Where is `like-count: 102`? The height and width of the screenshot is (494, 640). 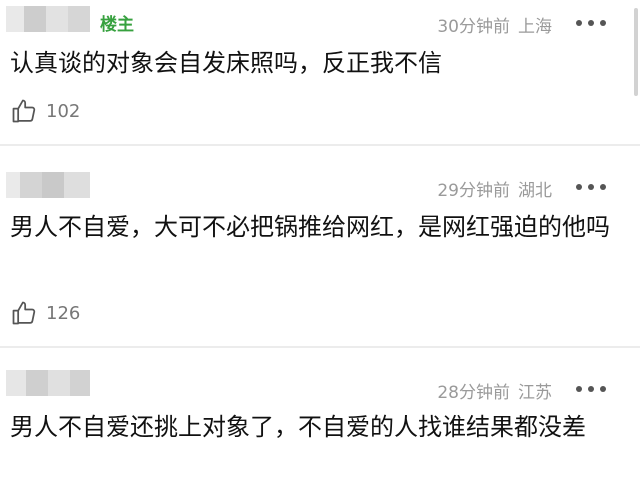 like-count: 102 is located at coordinates (63, 111).